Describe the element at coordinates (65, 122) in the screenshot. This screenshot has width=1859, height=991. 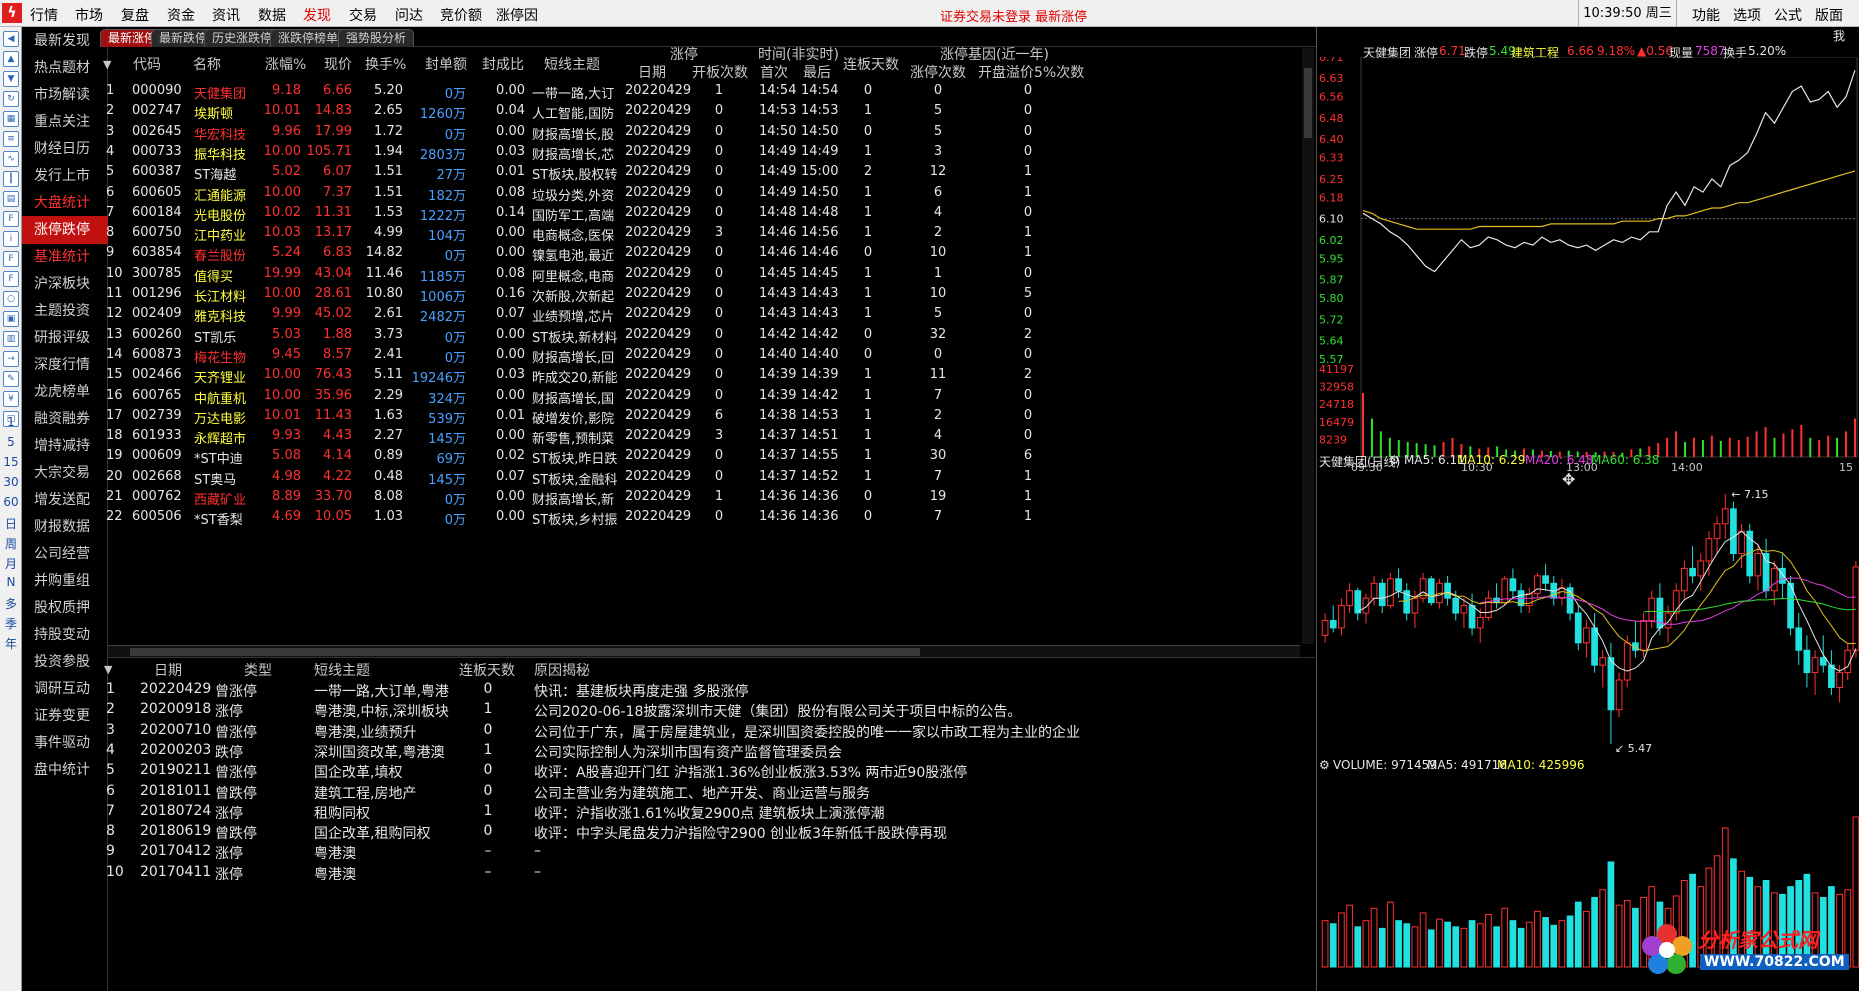
I see `nav-item-3: 重点关注` at that location.